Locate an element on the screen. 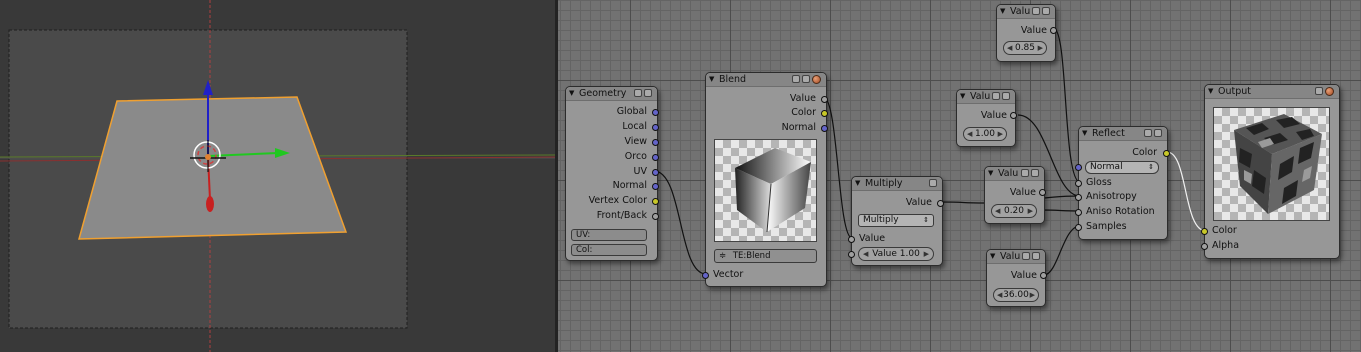 The height and width of the screenshot is (352, 1361). socket-global is located at coordinates (655, 112).